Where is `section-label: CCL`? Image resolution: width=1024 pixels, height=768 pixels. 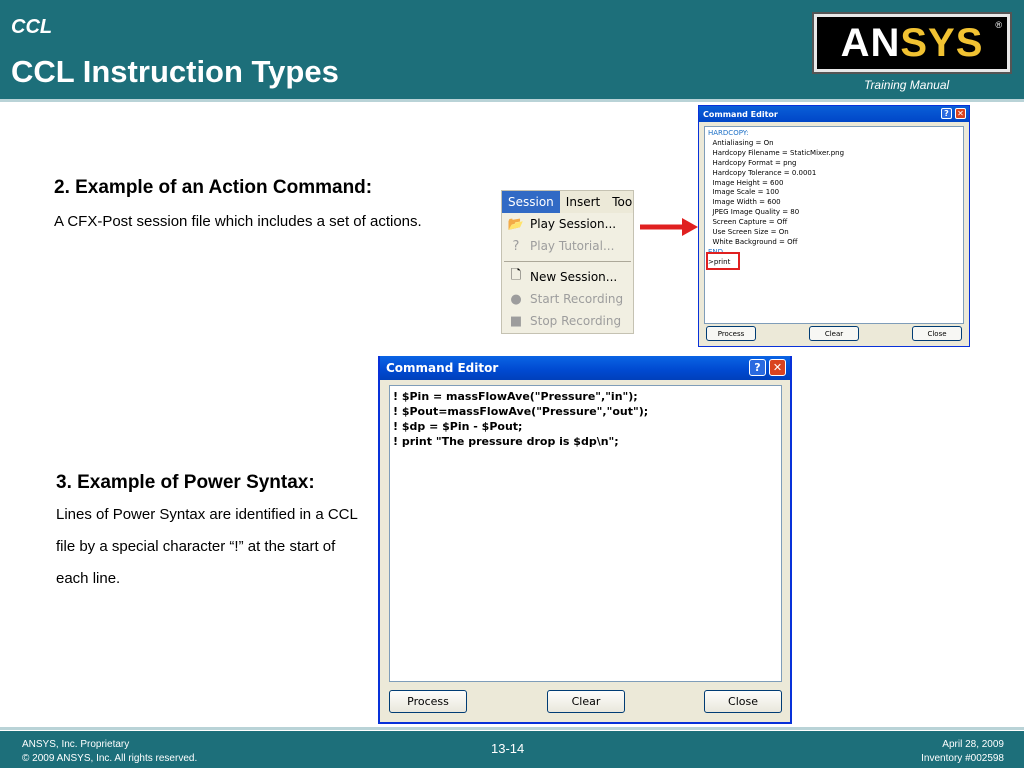
section-label: CCL is located at coordinates (32, 27).